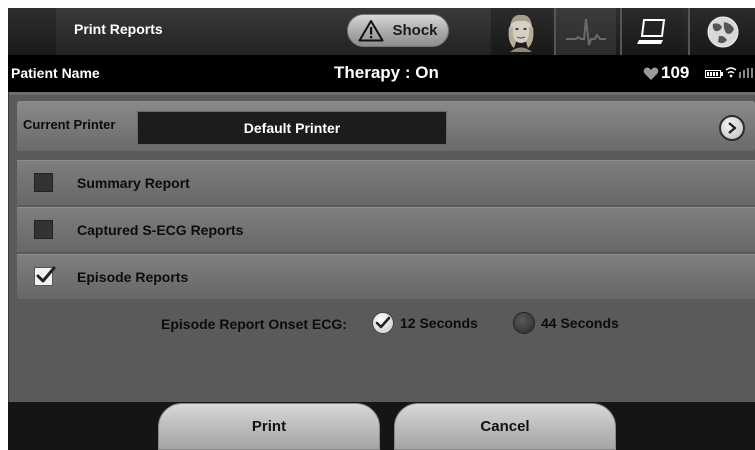  I want to click on report-label: Episode Reports, so click(133, 277).